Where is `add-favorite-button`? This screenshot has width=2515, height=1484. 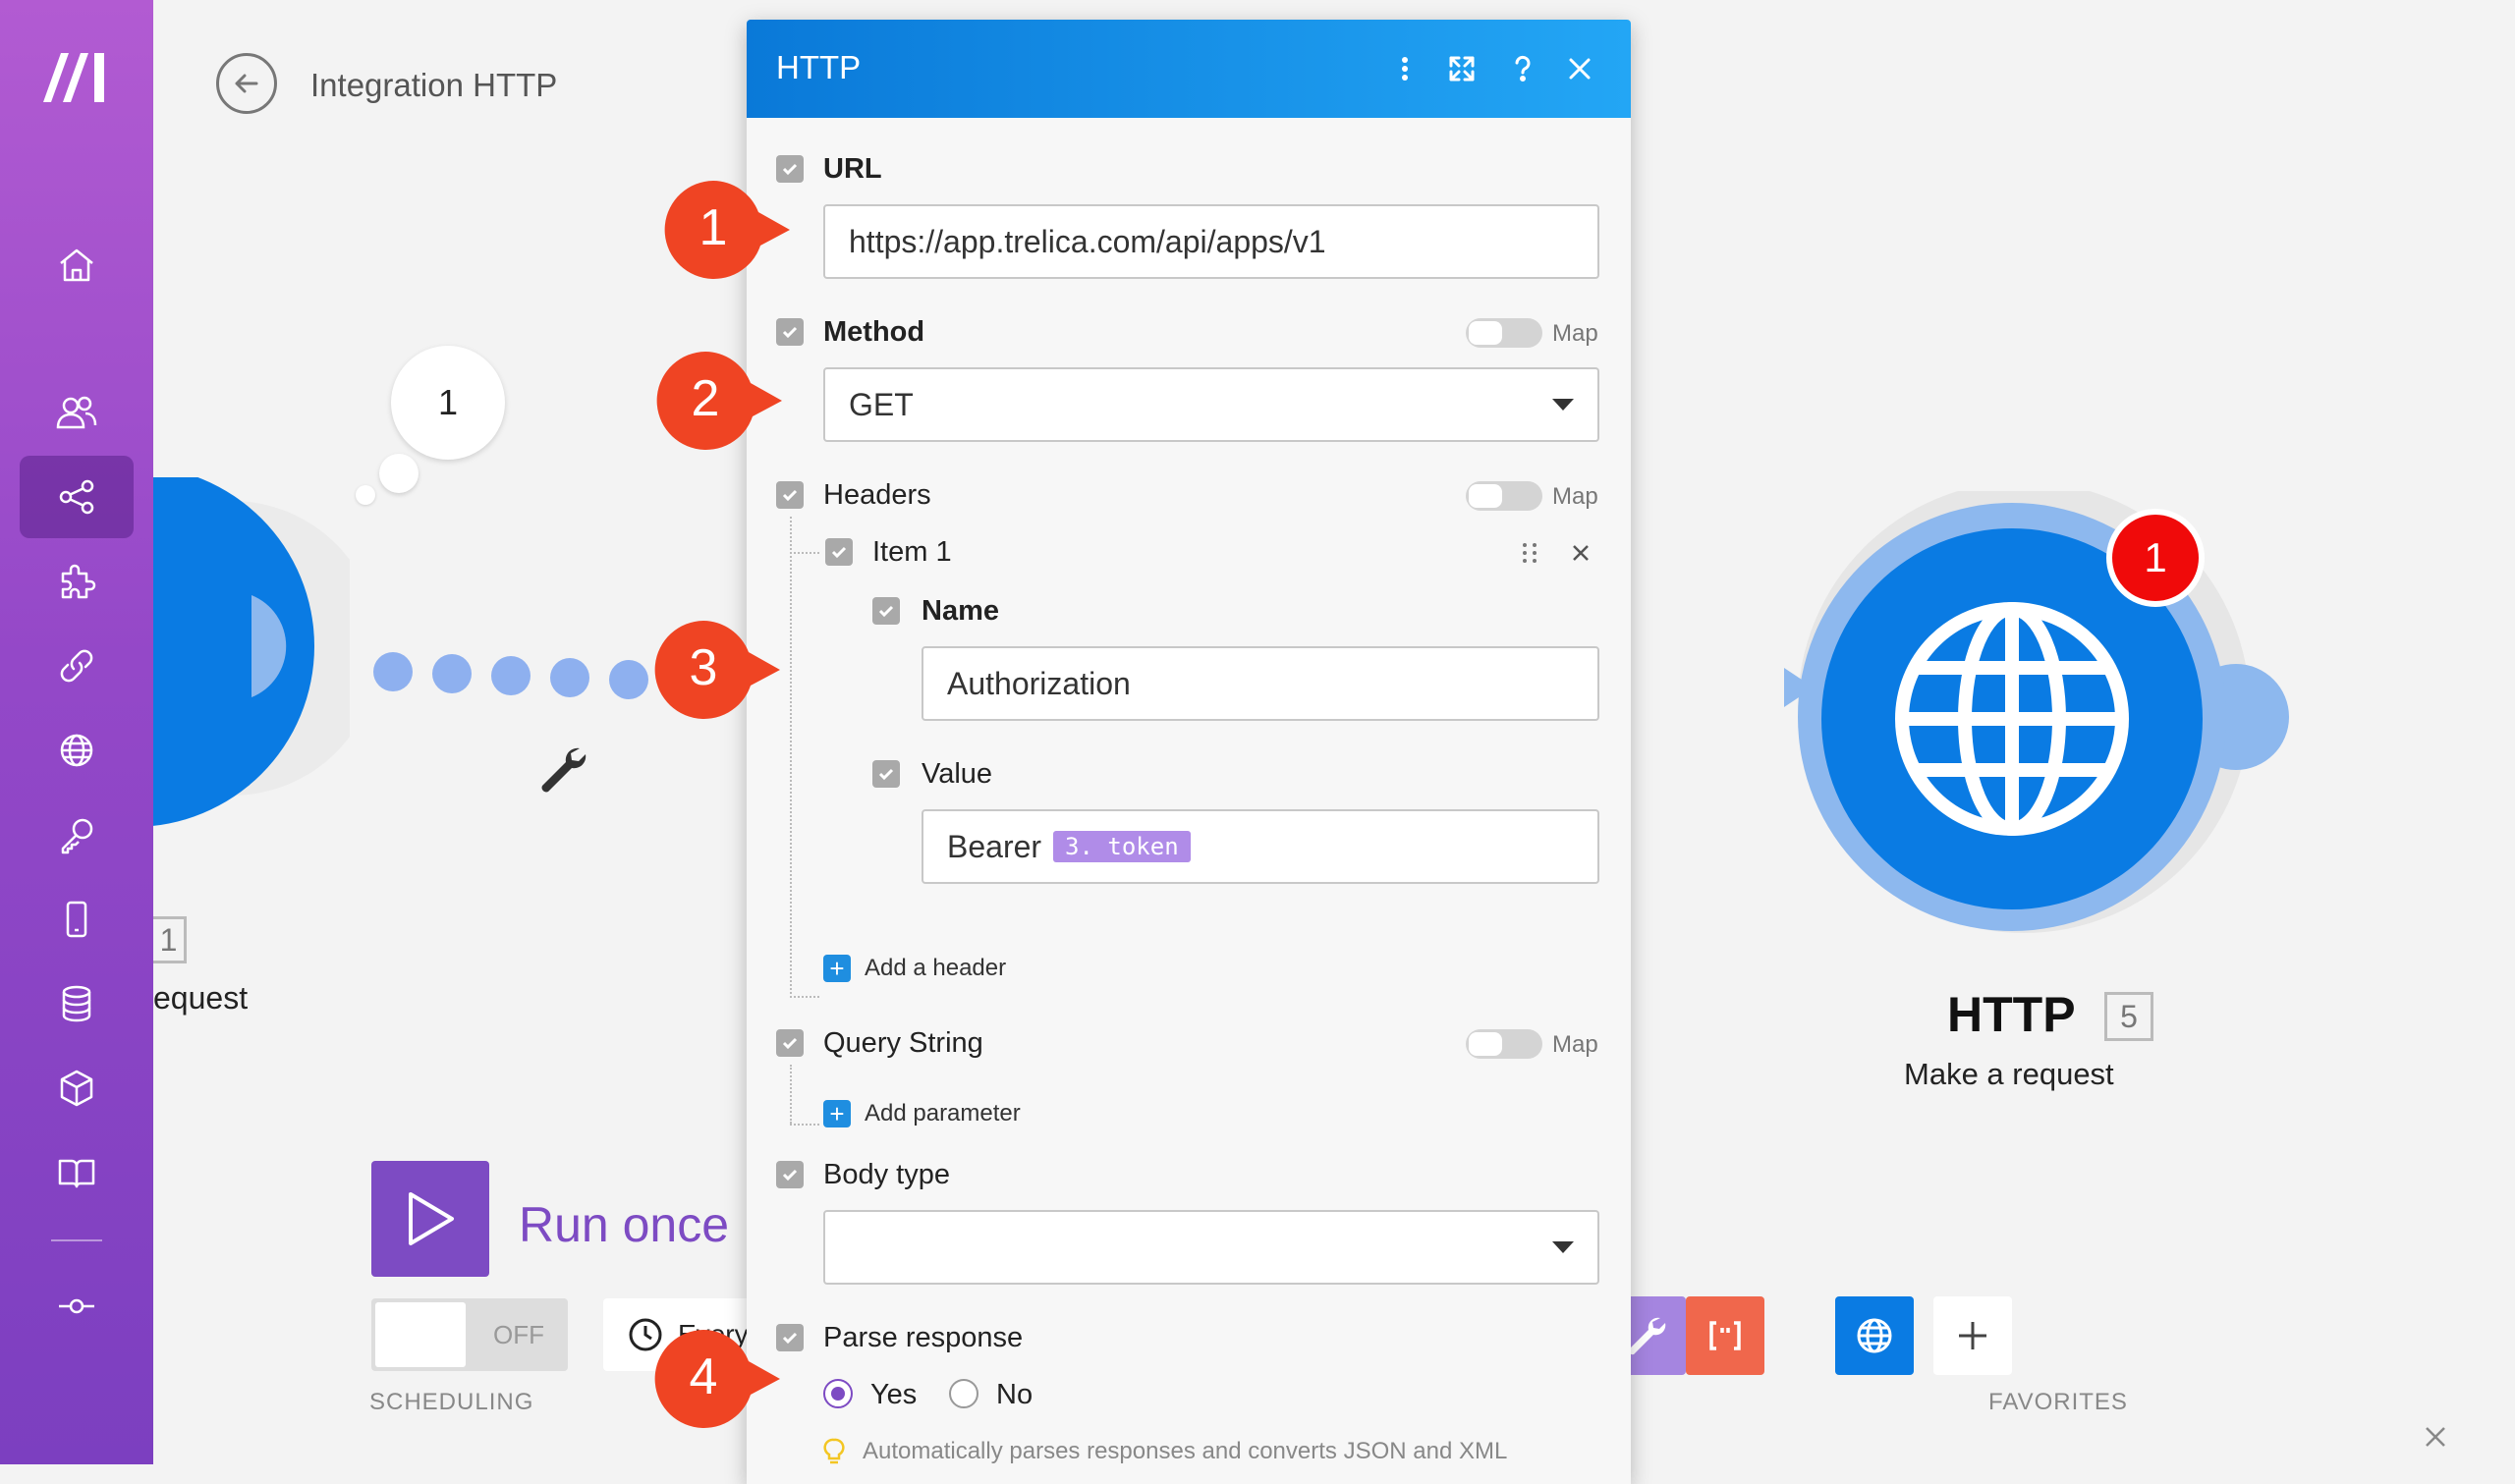
add-favorite-button is located at coordinates (1972, 1335).